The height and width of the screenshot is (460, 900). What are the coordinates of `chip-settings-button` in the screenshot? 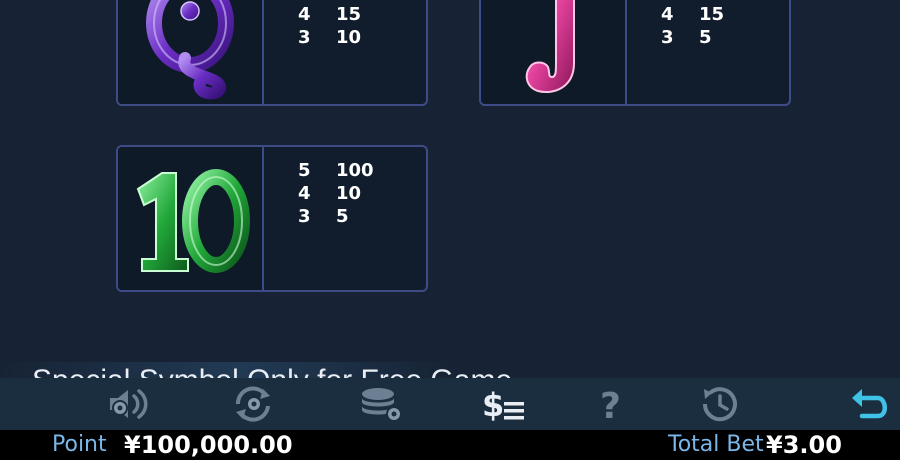 It's located at (382, 404).